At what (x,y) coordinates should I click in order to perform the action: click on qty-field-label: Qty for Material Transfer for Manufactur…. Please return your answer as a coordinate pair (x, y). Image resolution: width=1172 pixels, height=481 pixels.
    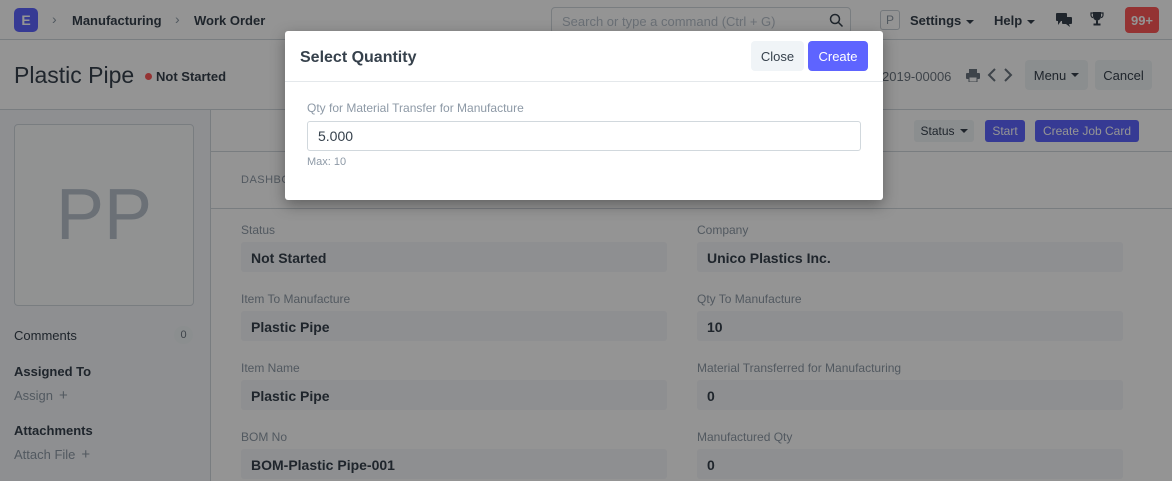
    Looking at the image, I should click on (415, 108).